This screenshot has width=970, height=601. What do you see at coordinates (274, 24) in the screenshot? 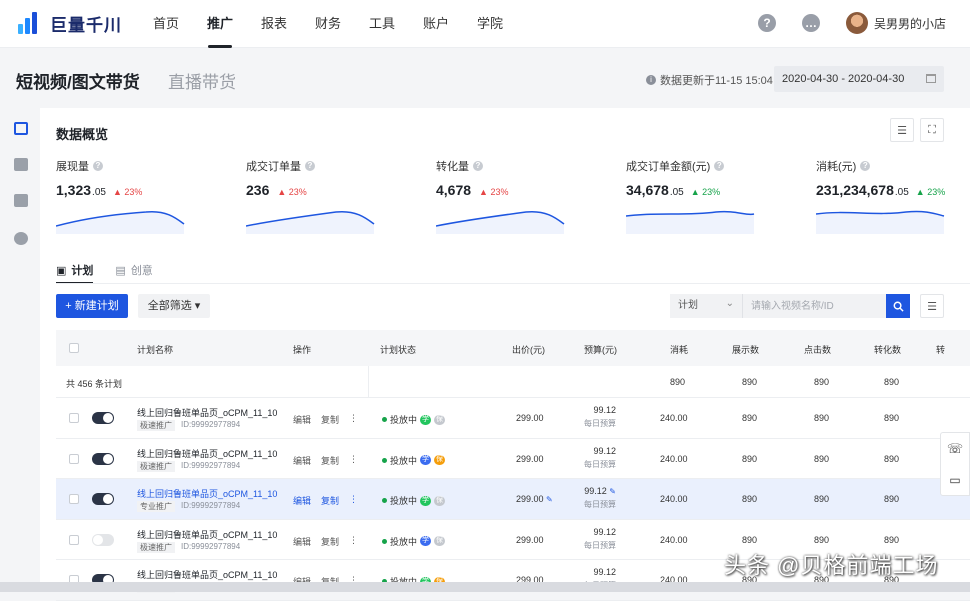
I see `nav-item-reports: 报表` at bounding box center [274, 24].